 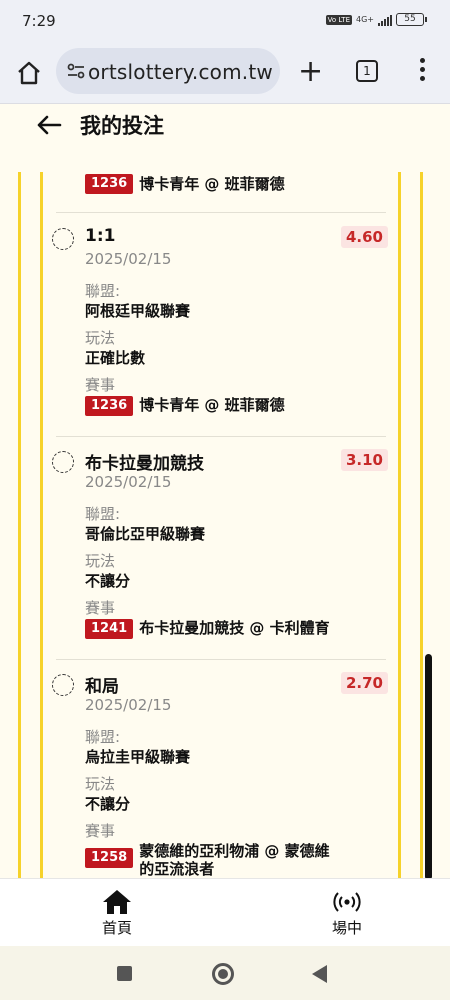 I want to click on league-value: 哥倫比亞甲級聯賽, so click(x=145, y=534).